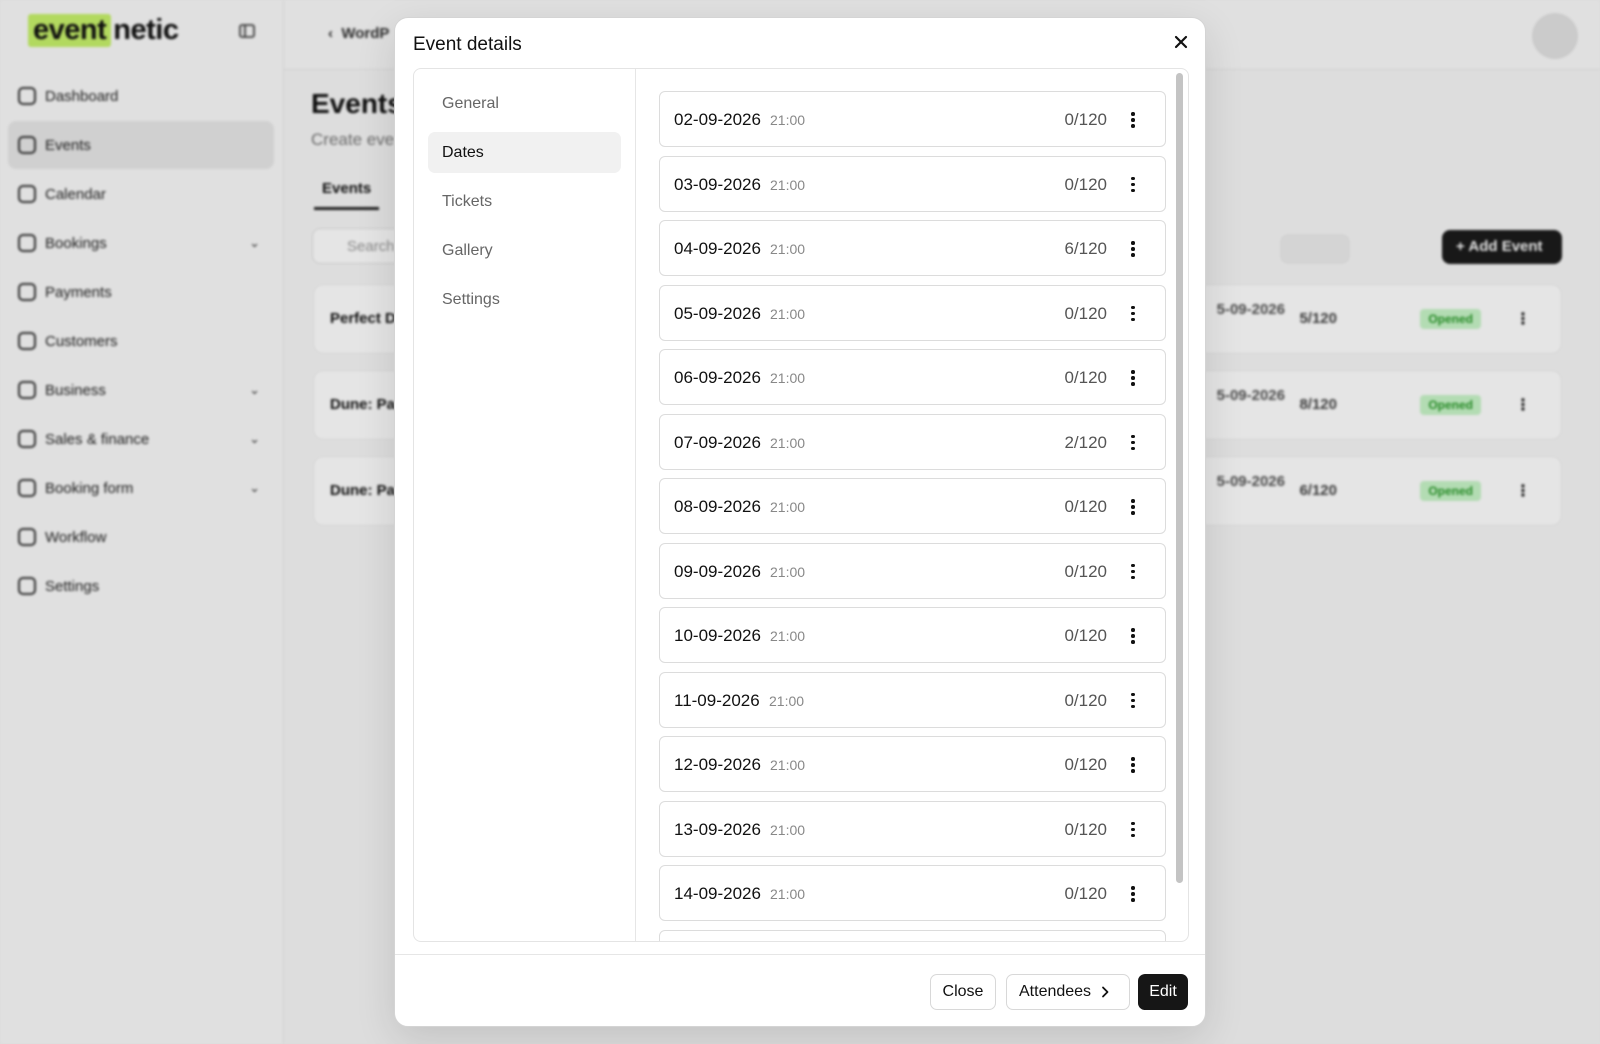 The width and height of the screenshot is (1600, 1044). What do you see at coordinates (1163, 992) in the screenshot?
I see `edit-button: Edit` at bounding box center [1163, 992].